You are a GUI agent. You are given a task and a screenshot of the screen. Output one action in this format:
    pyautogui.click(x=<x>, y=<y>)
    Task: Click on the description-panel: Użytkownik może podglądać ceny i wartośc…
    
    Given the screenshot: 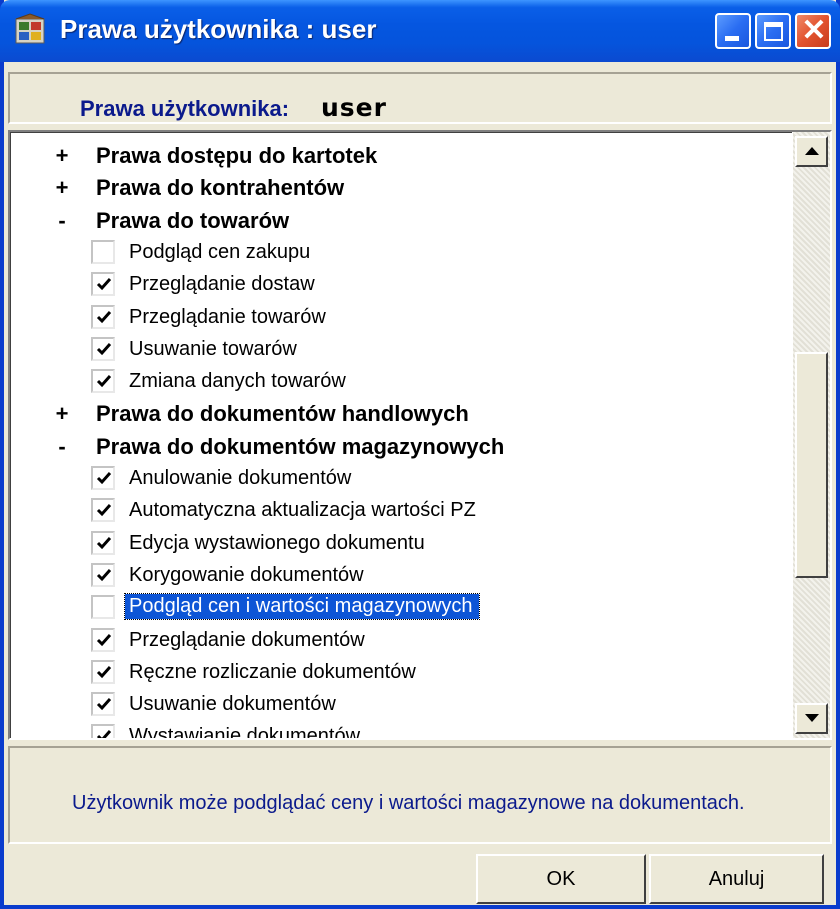 What is the action you would take?
    pyautogui.click(x=420, y=795)
    